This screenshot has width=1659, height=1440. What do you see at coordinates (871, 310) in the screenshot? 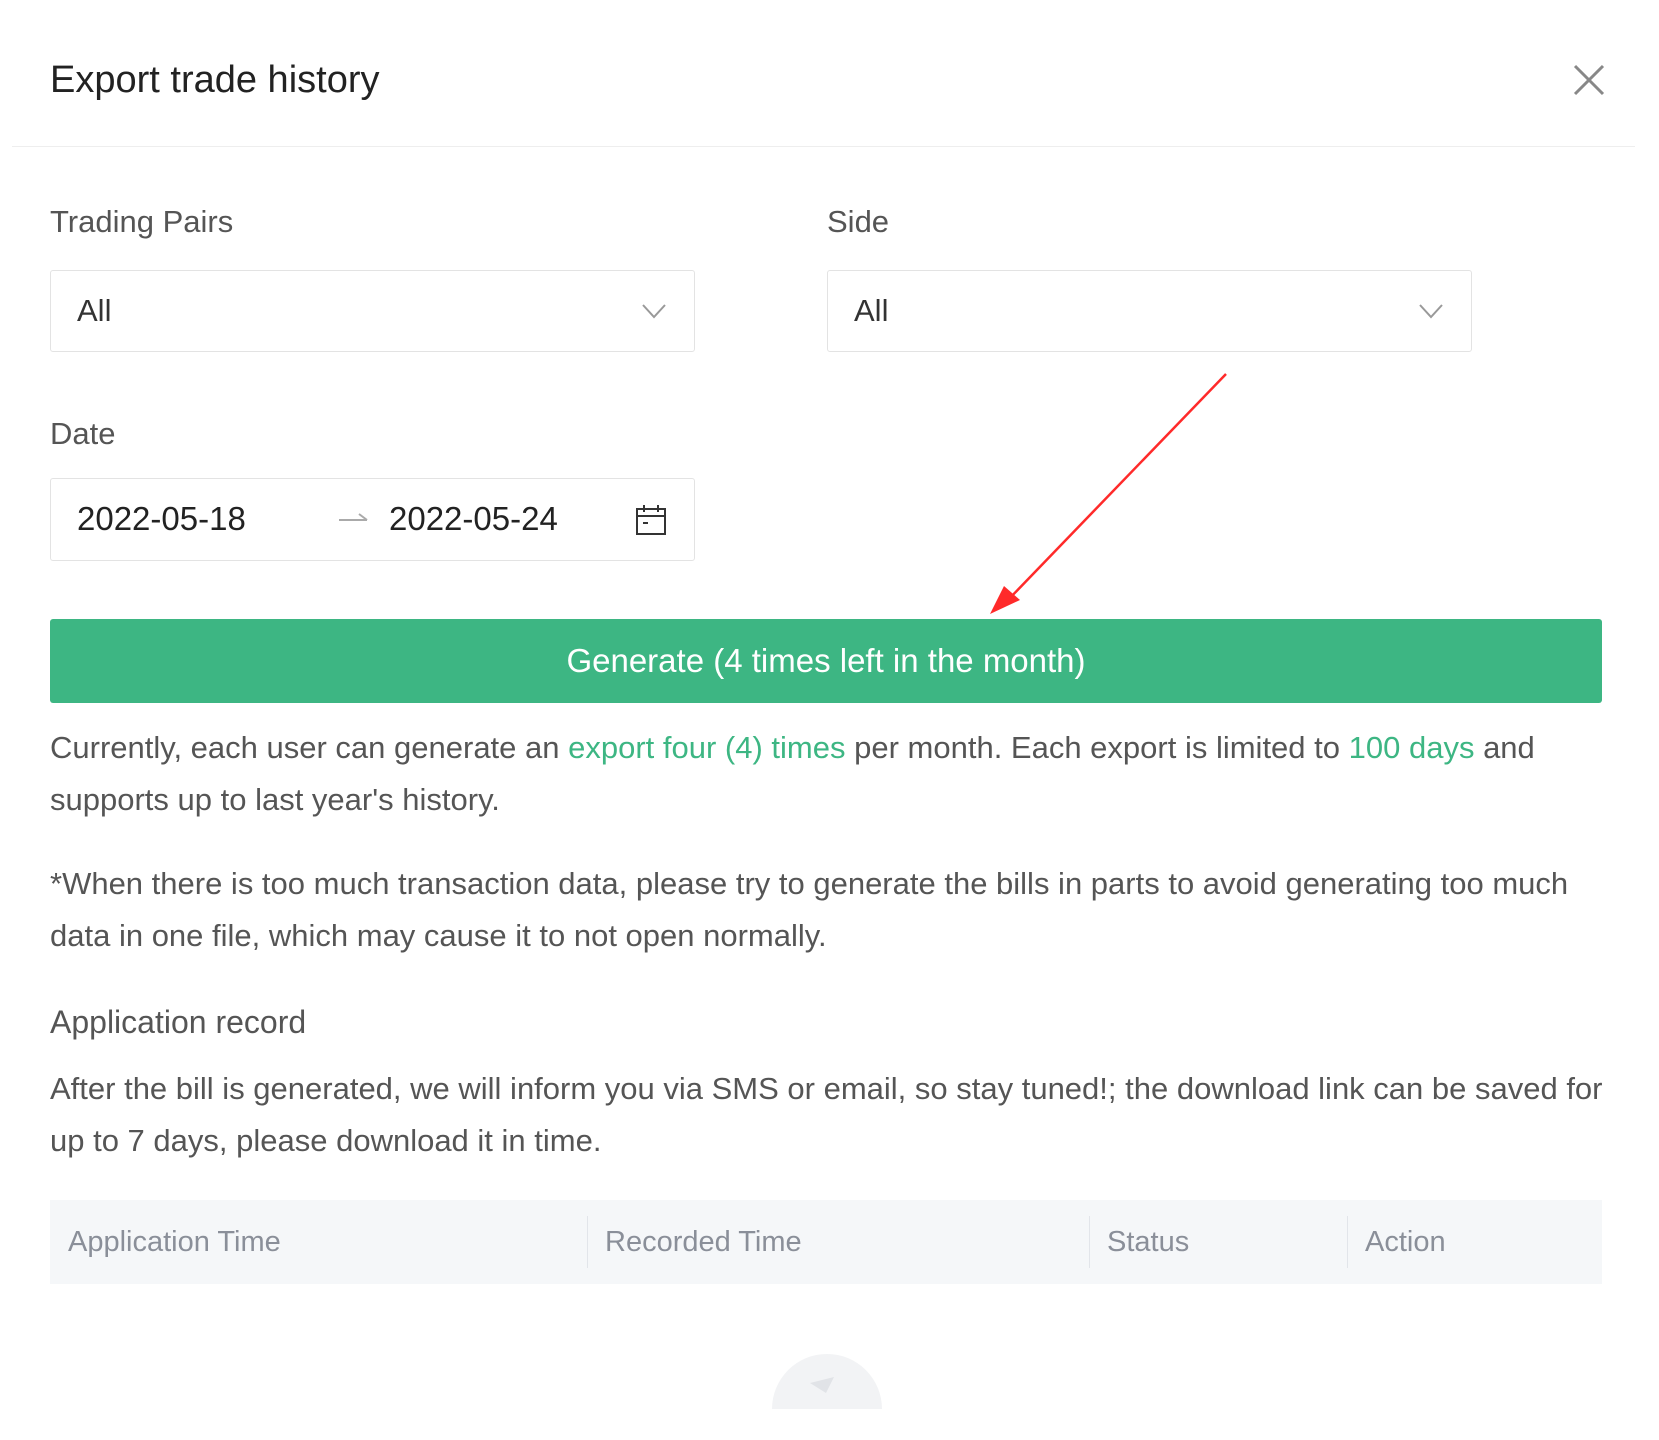
I see `side-value: All` at bounding box center [871, 310].